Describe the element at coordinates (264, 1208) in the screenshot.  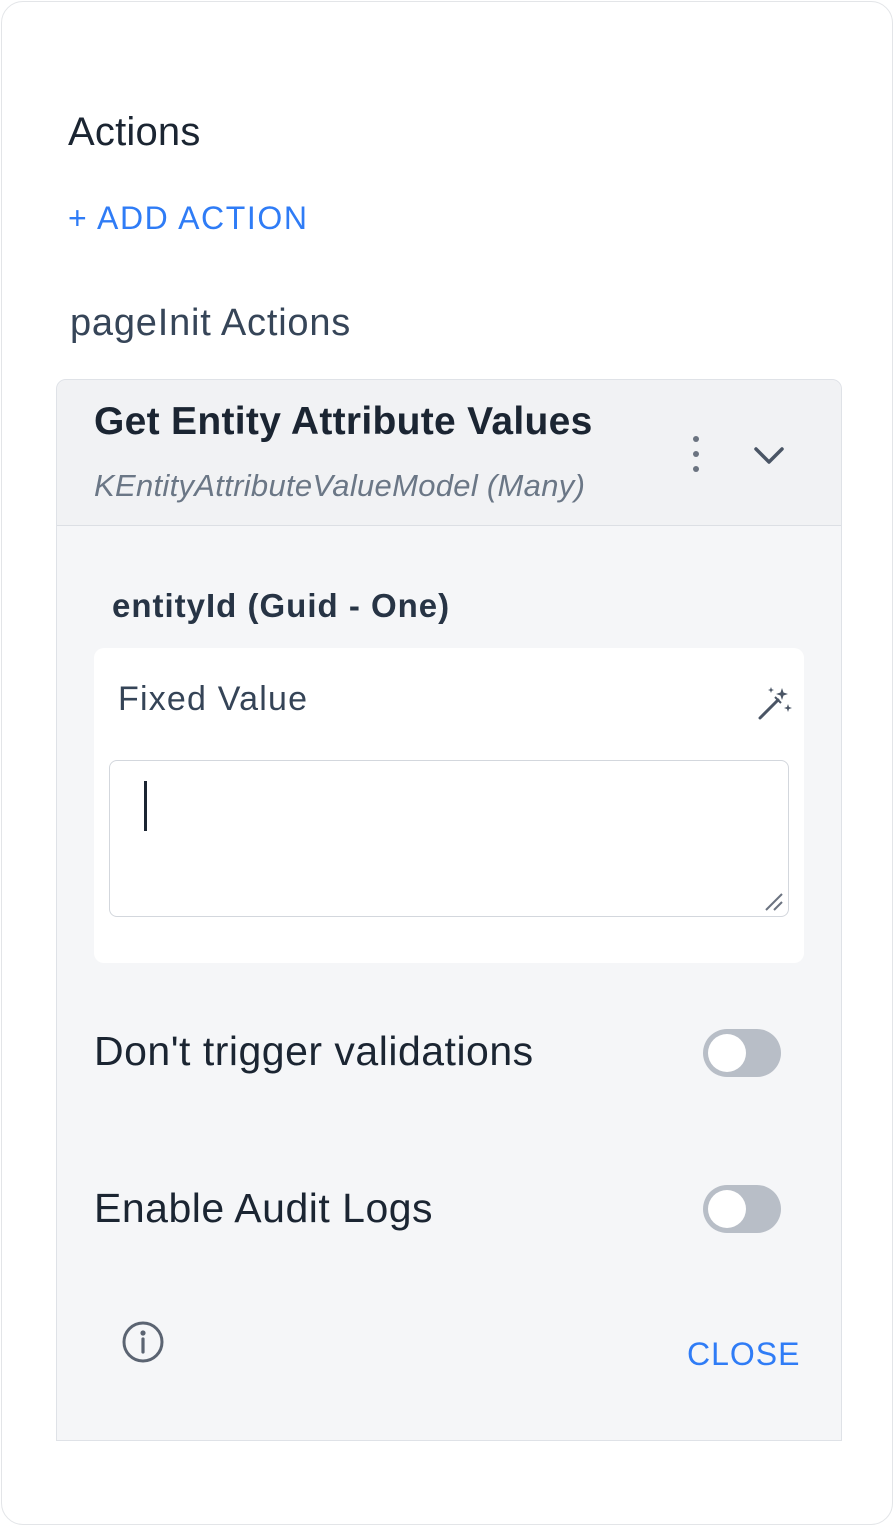
I see `enable-audit-logs-label: Enable Audit Logs` at that location.